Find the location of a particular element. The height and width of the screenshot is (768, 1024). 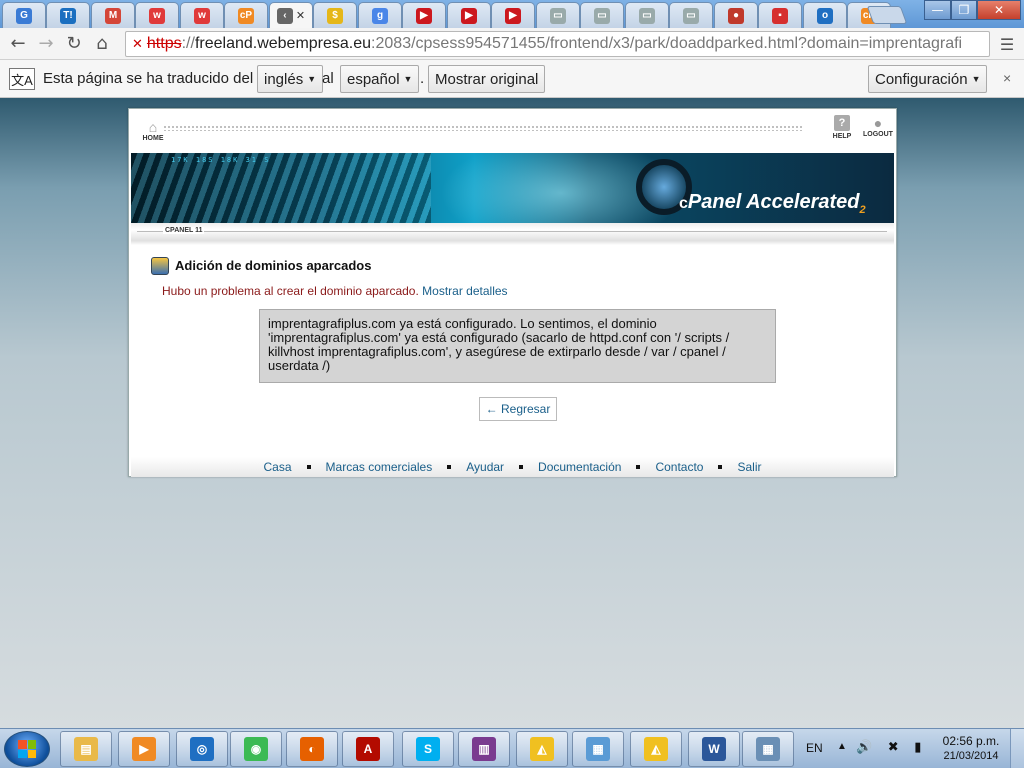

taskbar-app: ◐ is located at coordinates (312, 749).